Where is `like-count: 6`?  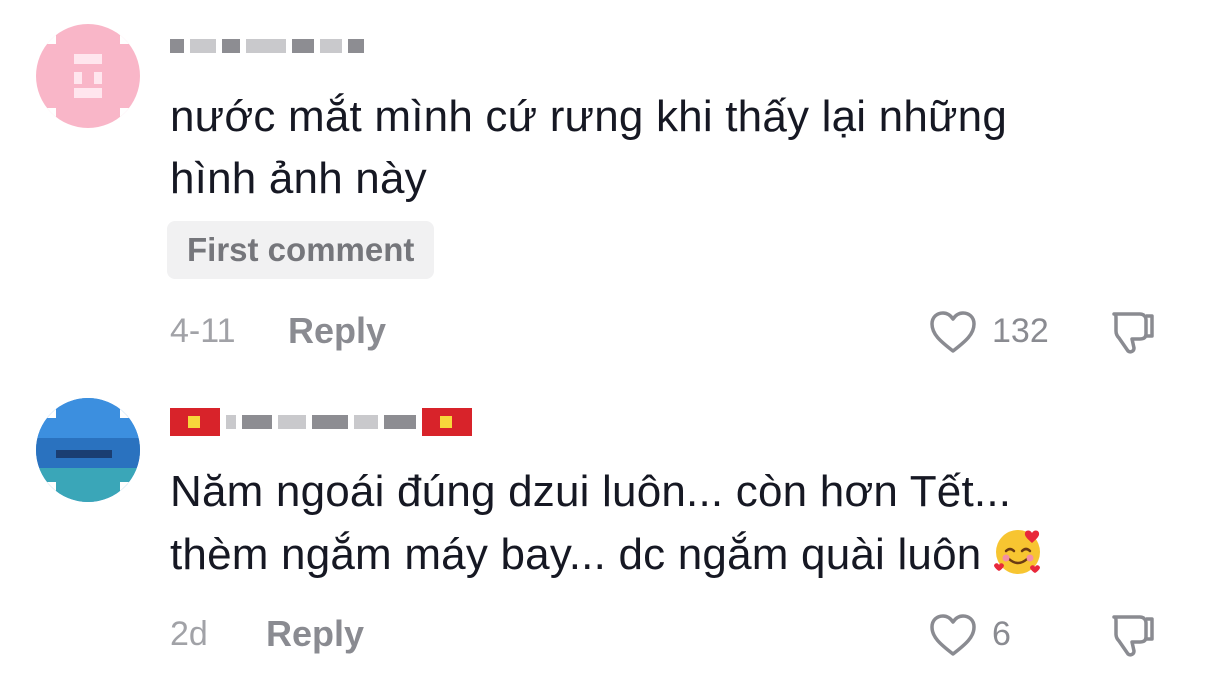
like-count: 6 is located at coordinates (1001, 634).